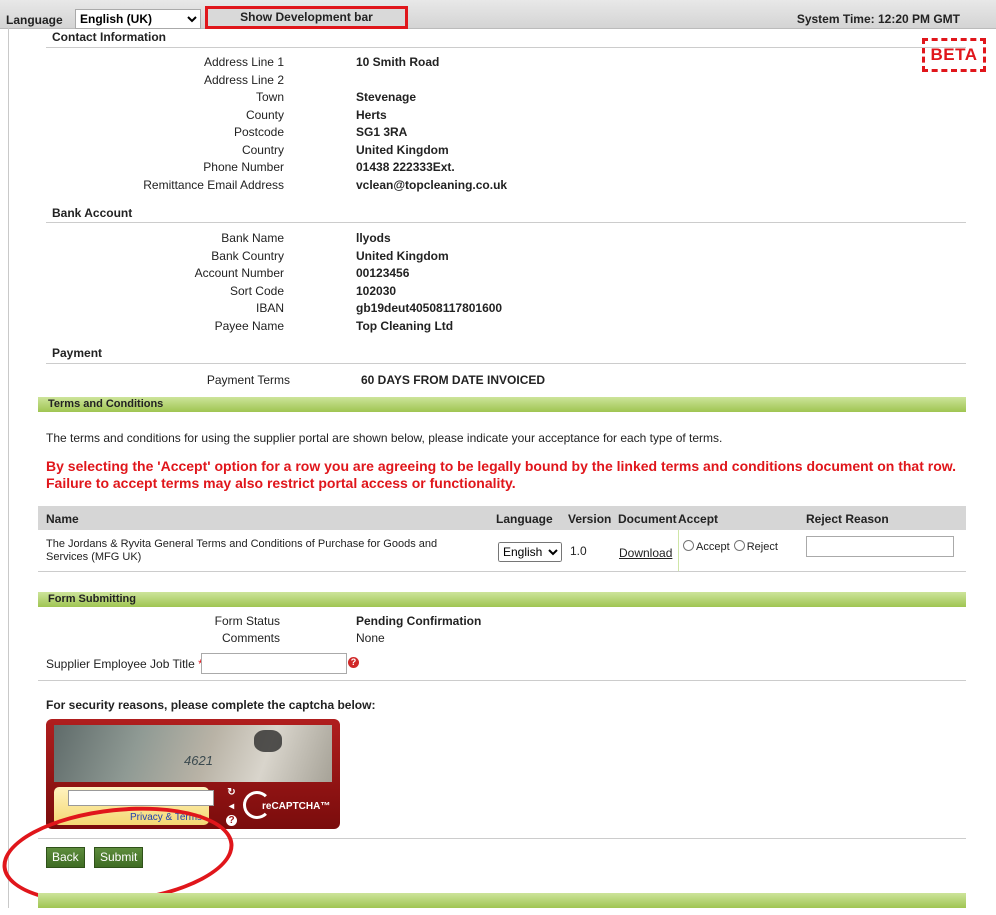 Image resolution: width=996 pixels, height=915 pixels. Describe the element at coordinates (231, 792) in the screenshot. I see `refresh-icon: ↻` at that location.